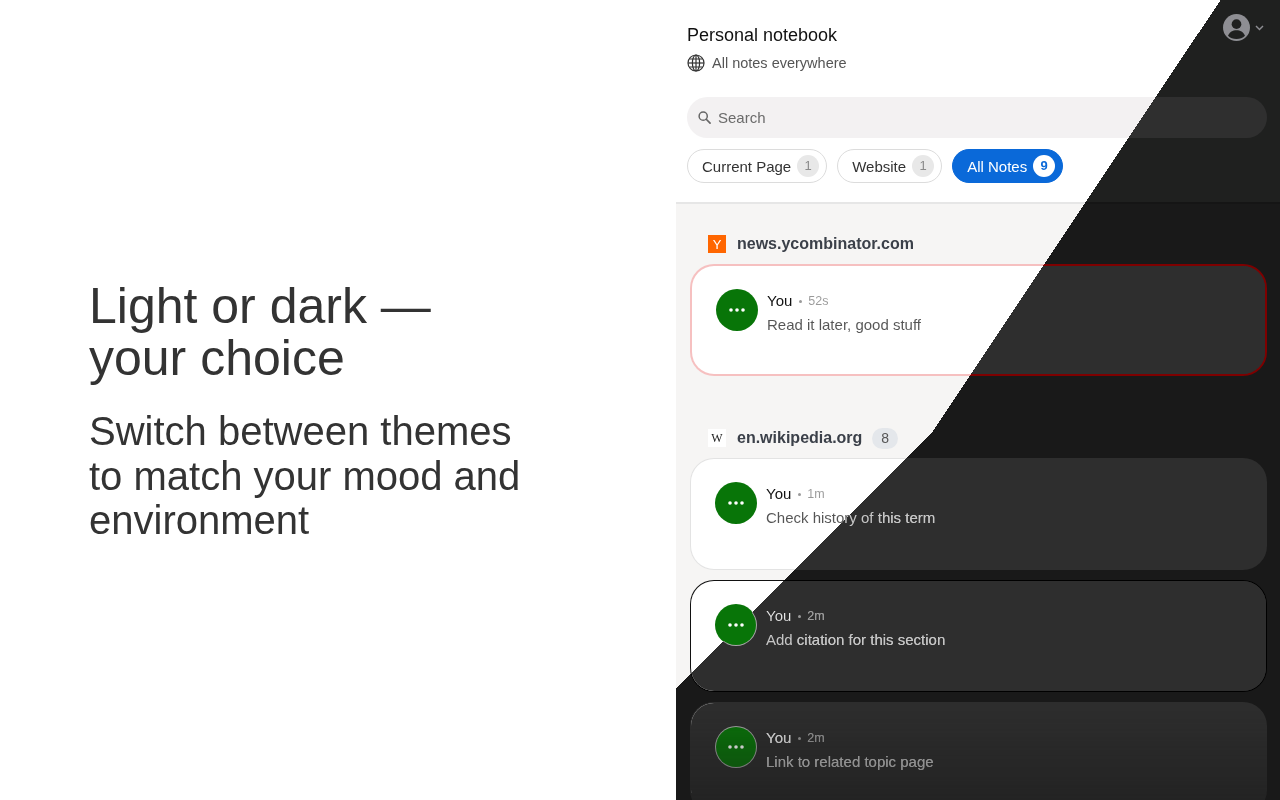 The width and height of the screenshot is (1280, 800). Describe the element at coordinates (1044, 166) in the screenshot. I see `count-badge: 9` at that location.